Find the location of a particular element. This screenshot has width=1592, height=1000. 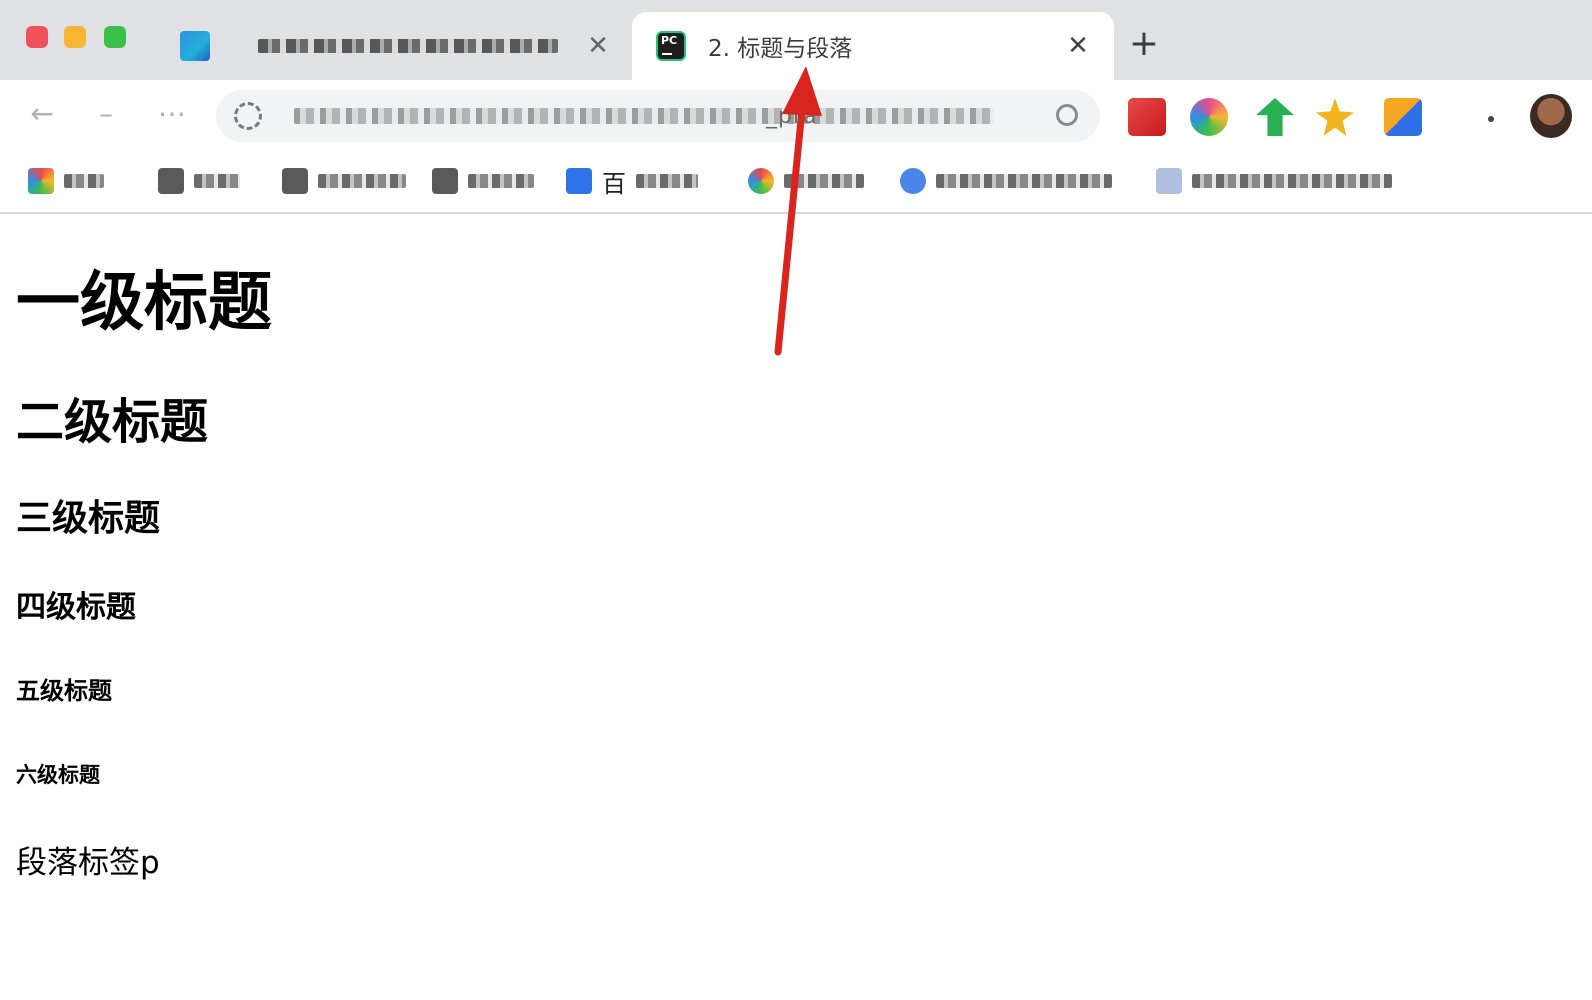

search-icon is located at coordinates (1067, 115).